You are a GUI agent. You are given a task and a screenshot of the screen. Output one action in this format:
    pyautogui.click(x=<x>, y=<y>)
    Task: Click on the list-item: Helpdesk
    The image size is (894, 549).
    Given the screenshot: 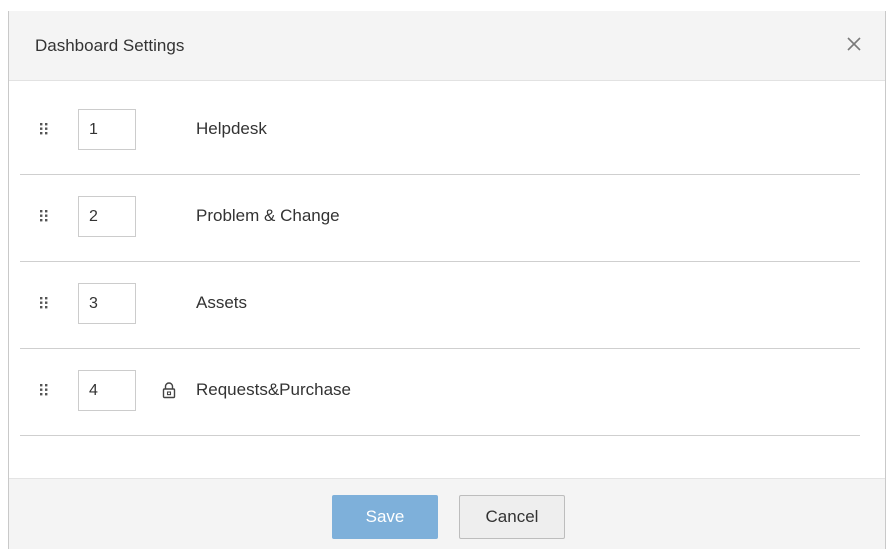 What is the action you would take?
    pyautogui.click(x=440, y=131)
    